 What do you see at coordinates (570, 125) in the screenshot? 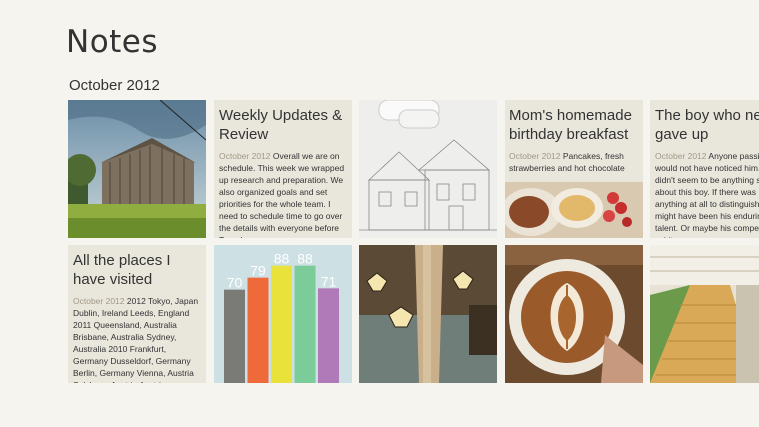
I see `note-title: Mom's homemade birthday breakfast` at bounding box center [570, 125].